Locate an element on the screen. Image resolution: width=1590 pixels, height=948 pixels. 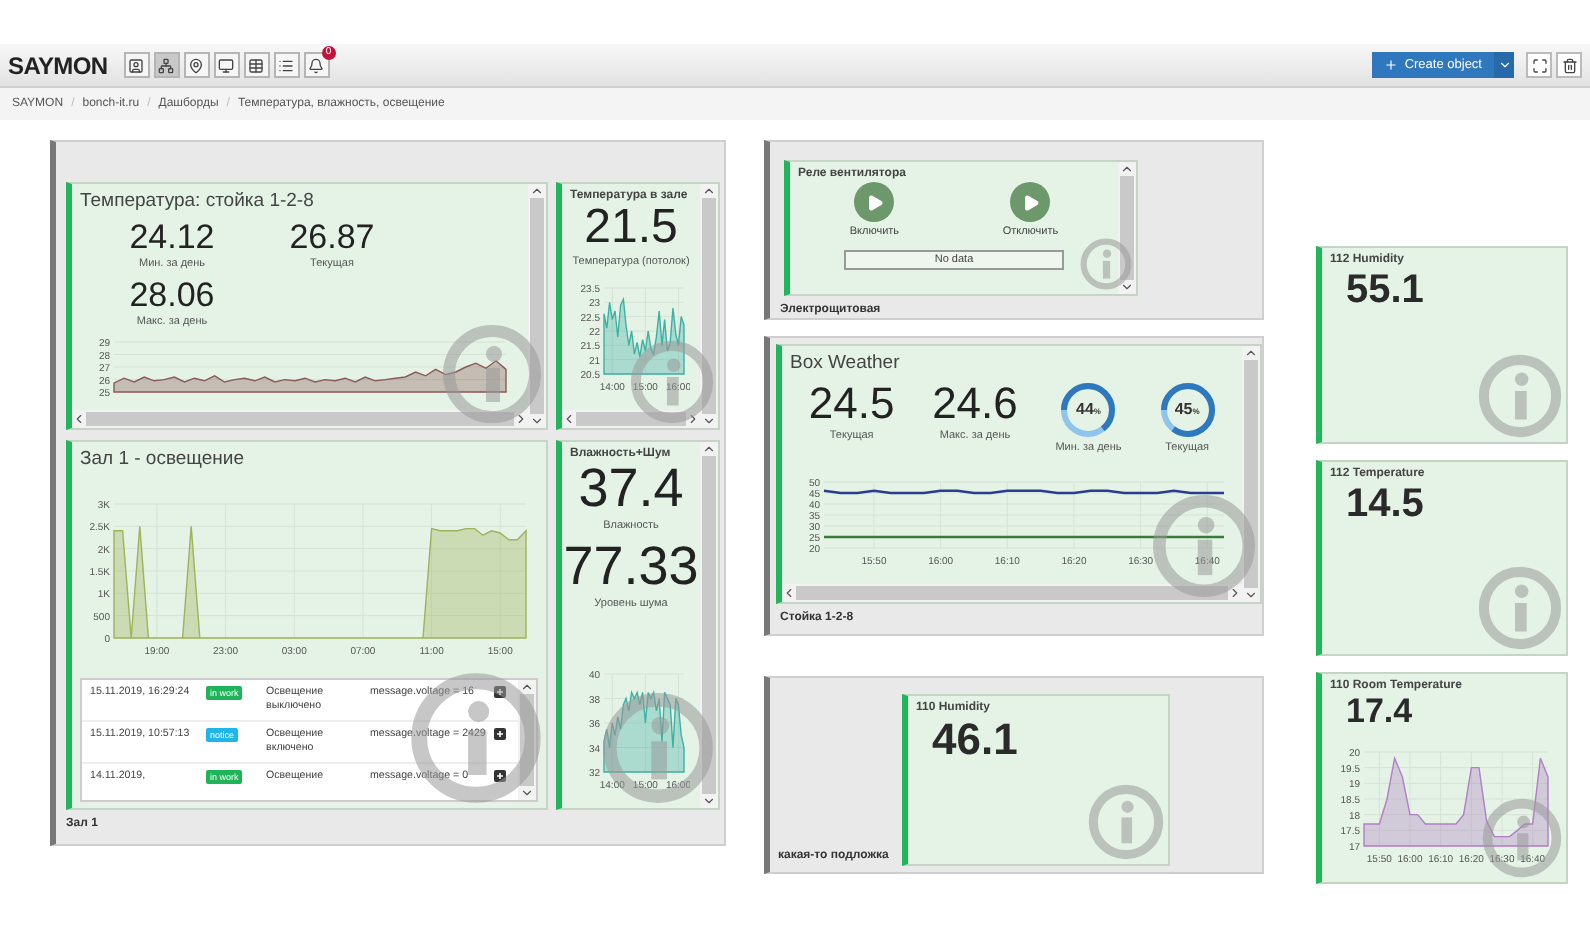
table-icon is located at coordinates (256, 65).